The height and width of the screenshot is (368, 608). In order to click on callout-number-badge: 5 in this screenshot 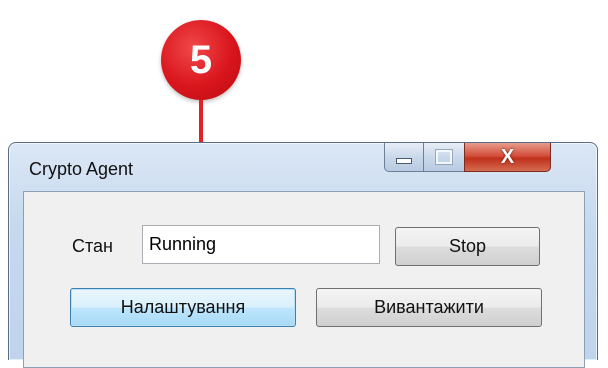, I will do `click(201, 60)`.